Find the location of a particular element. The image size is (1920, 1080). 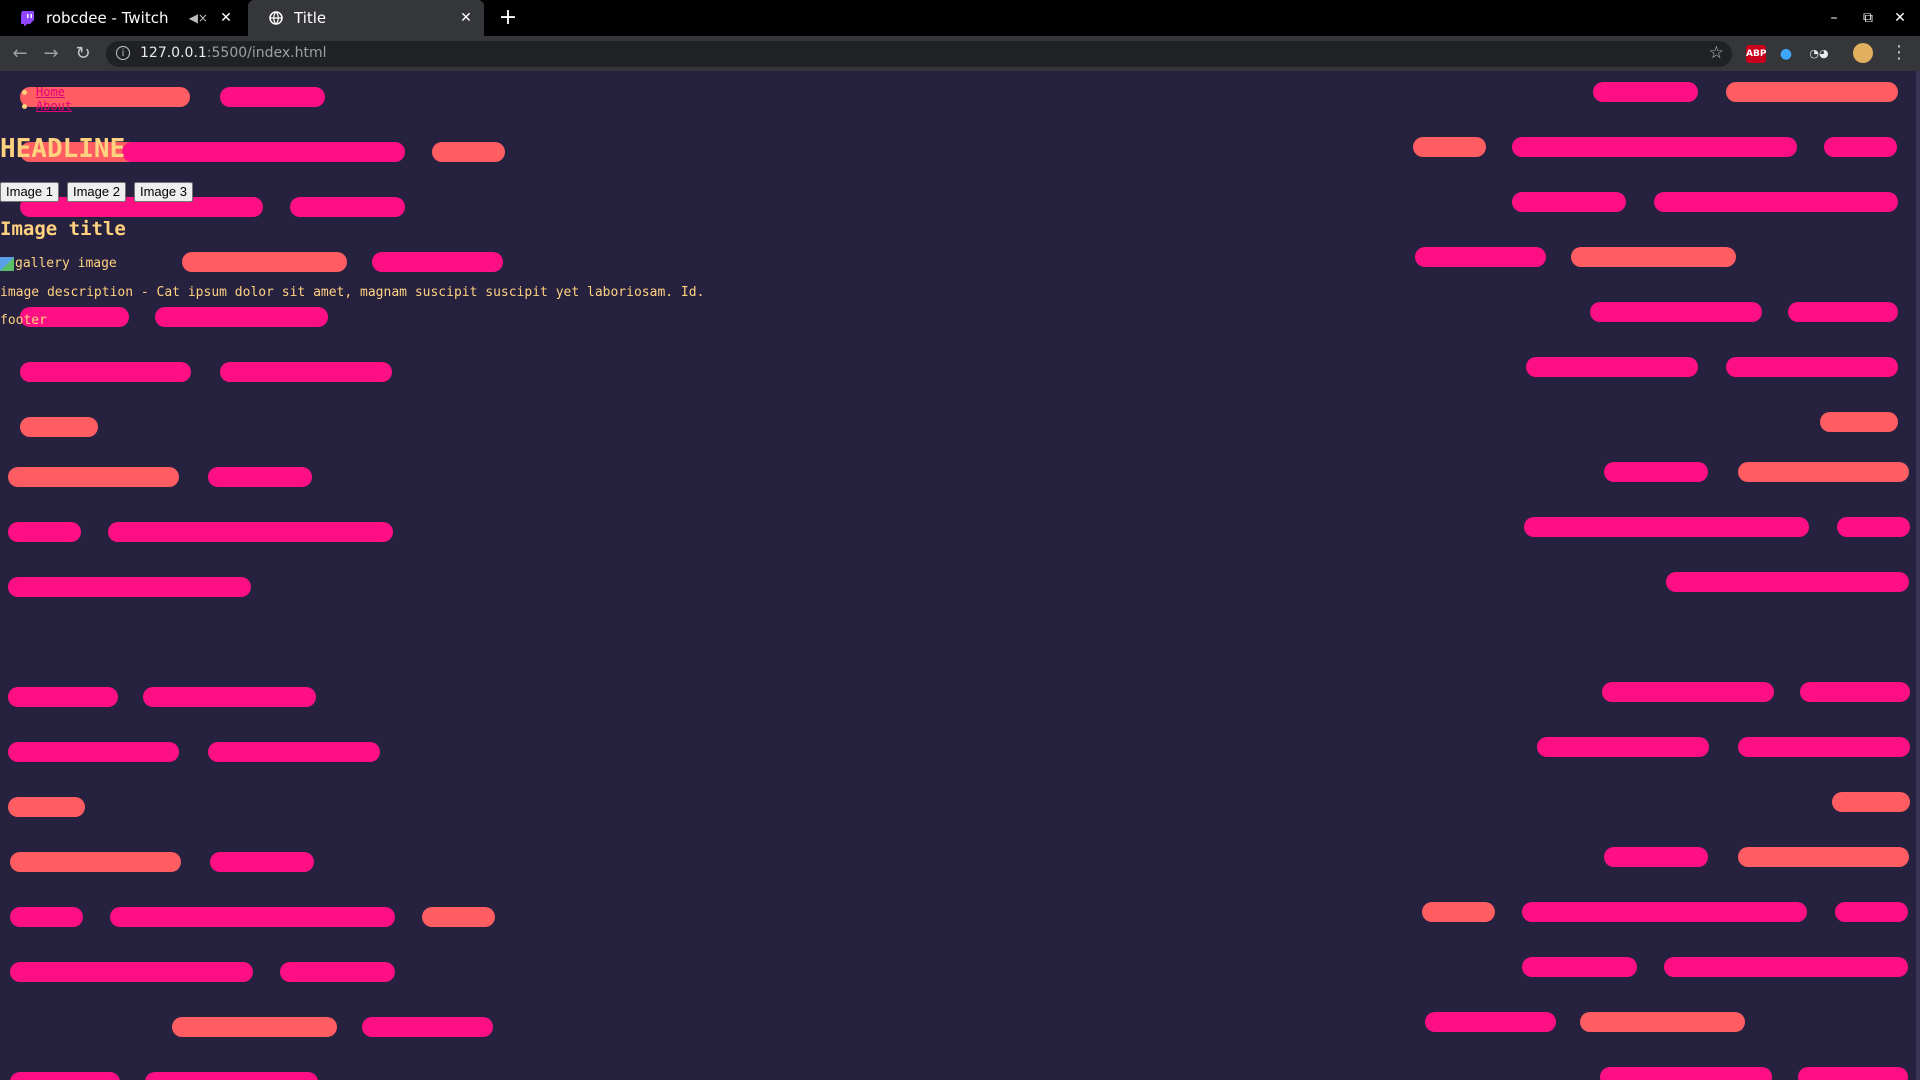

gallery-image: gallery image is located at coordinates (58, 263).